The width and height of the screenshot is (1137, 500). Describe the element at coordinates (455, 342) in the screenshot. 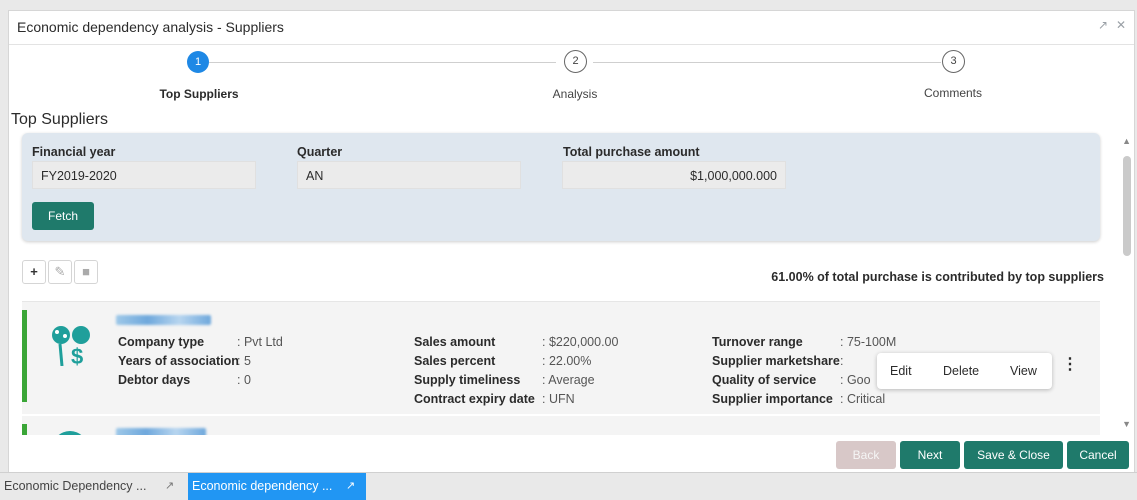

I see `sales-amount-label: Sales amount` at that location.